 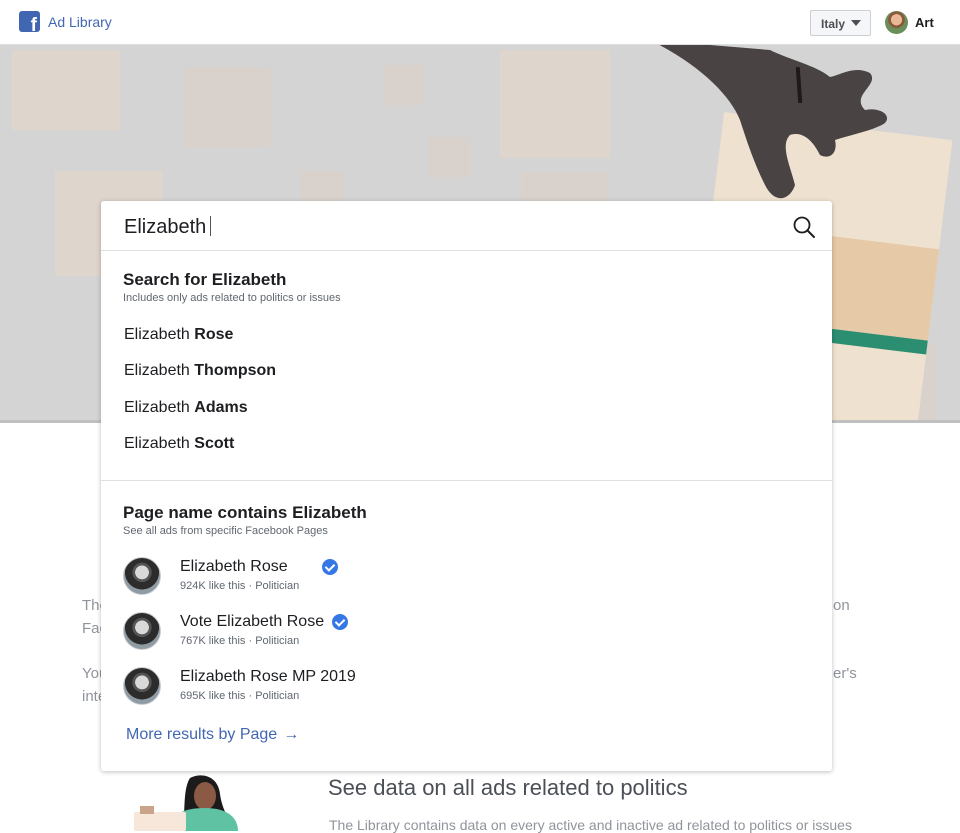 What do you see at coordinates (845, 673) in the screenshot?
I see `intro-text-fragment: er's` at bounding box center [845, 673].